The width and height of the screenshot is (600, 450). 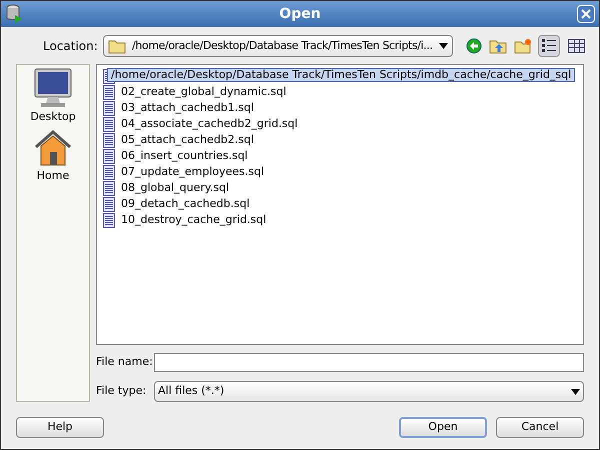 I want to click on file-item: 07_update_employees.sql, so click(x=192, y=172).